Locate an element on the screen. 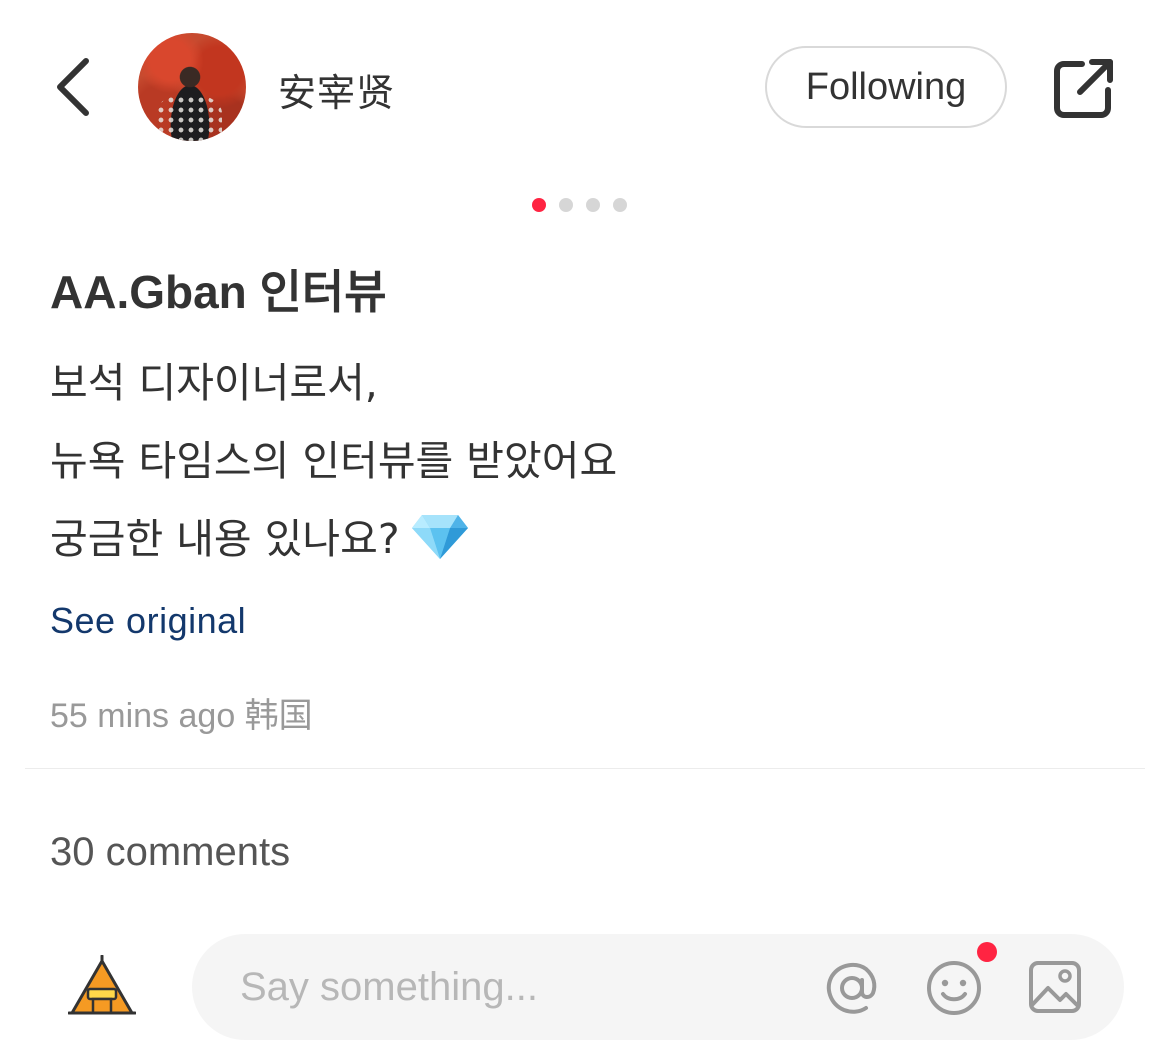  post-body-line: 궁금한 내용 있나요? is located at coordinates (333, 545).